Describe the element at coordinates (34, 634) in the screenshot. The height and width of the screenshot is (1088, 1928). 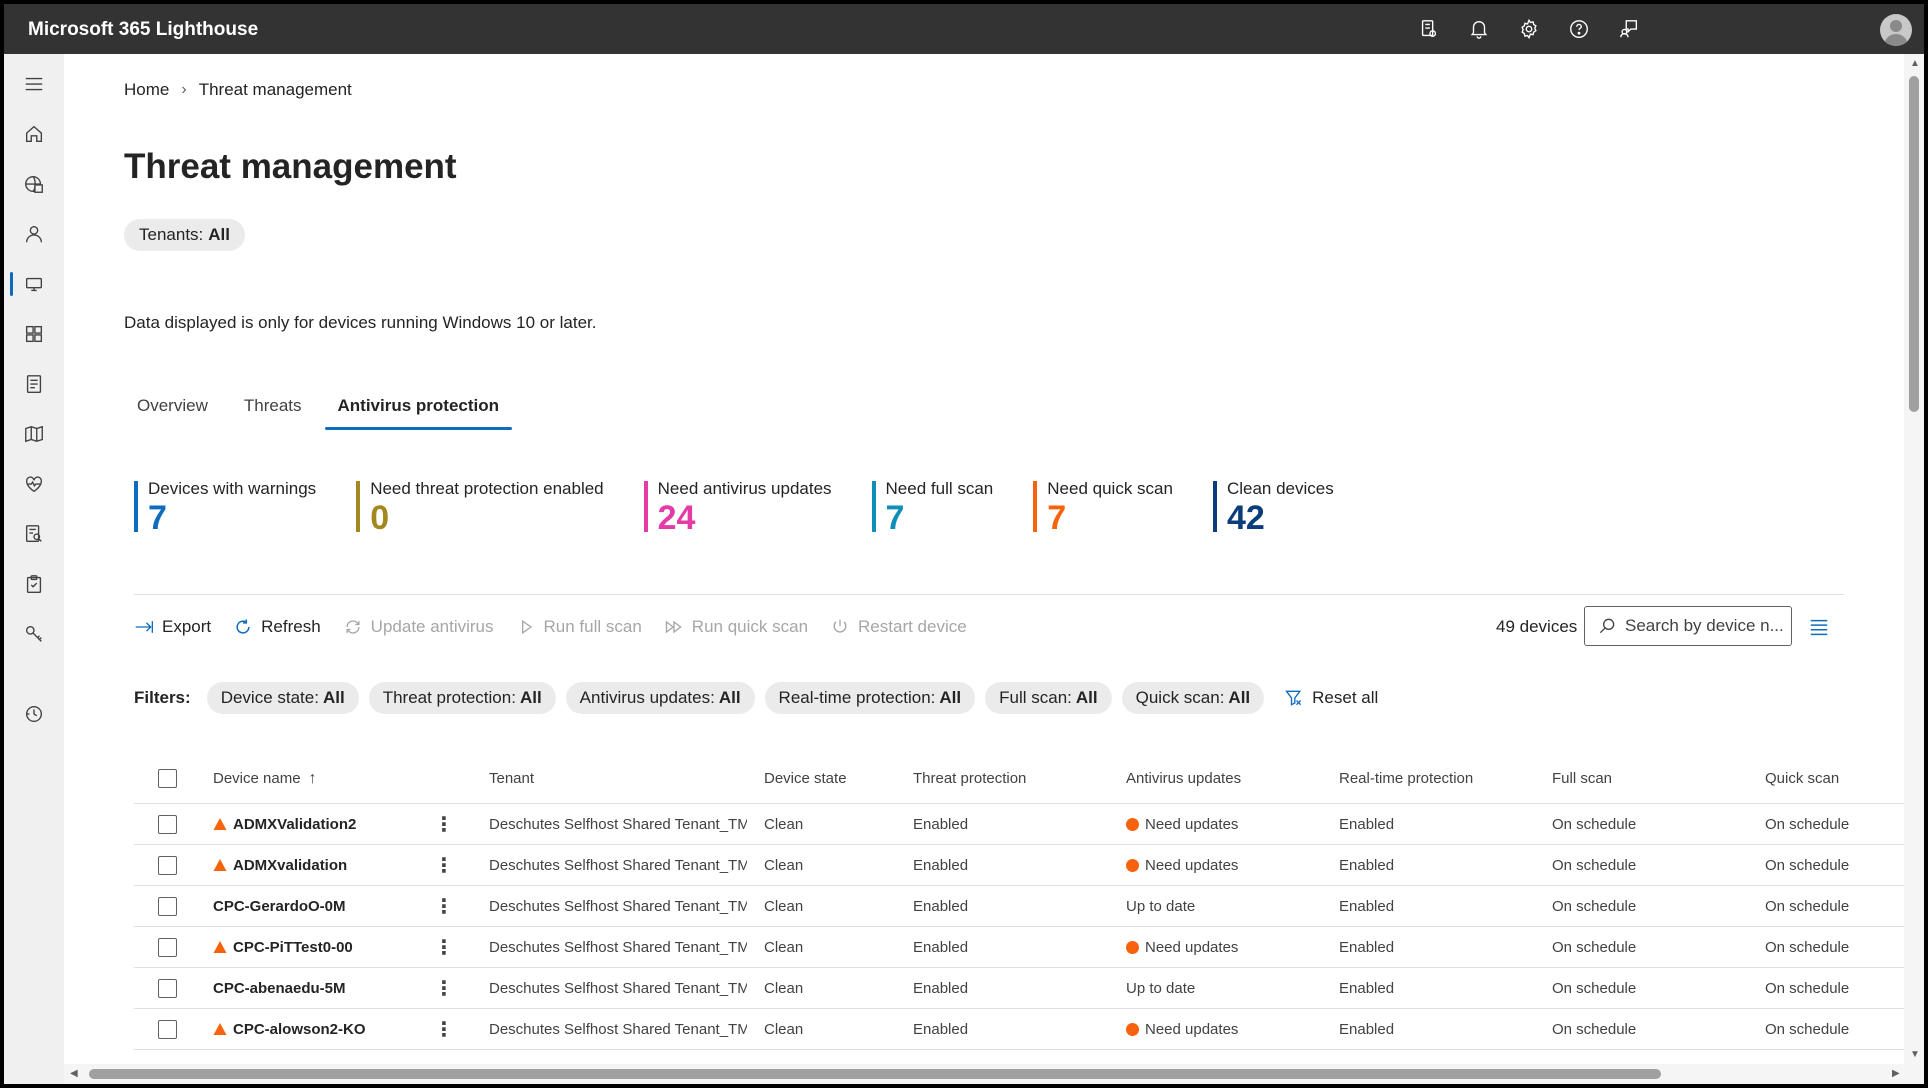
I see `key-icon` at that location.